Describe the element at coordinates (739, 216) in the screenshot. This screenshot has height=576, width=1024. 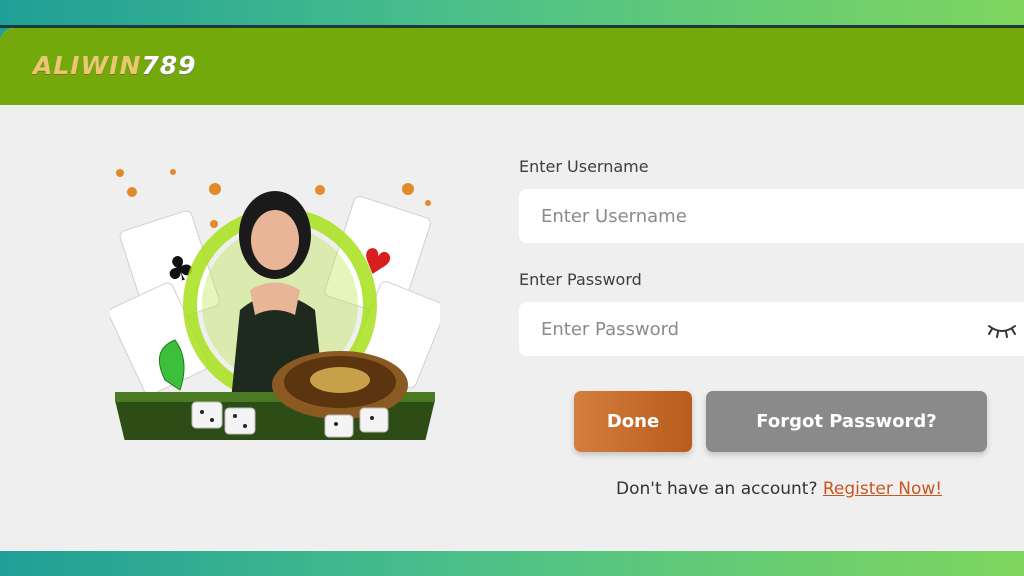
I see `username-input` at that location.